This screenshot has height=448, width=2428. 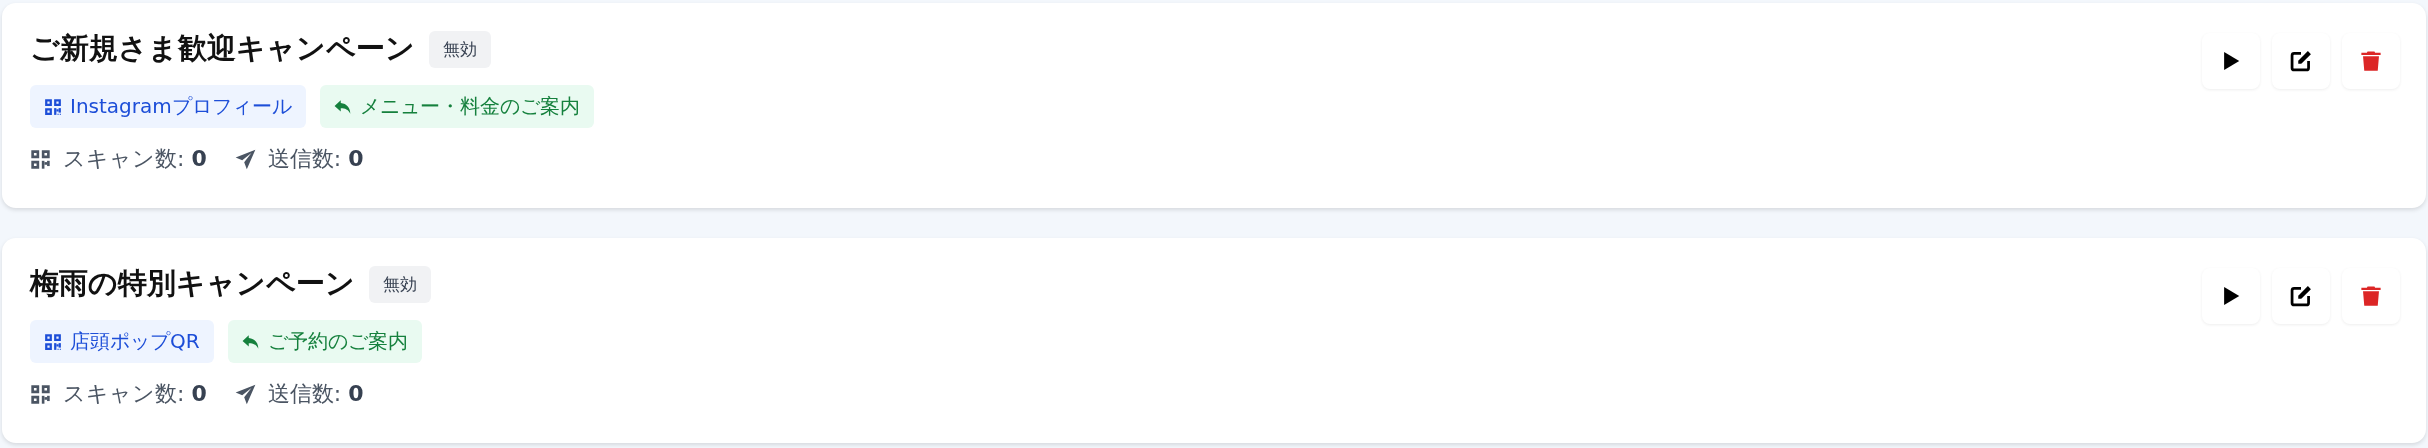 I want to click on qr-tag: Instagramプロフィール, so click(x=168, y=106).